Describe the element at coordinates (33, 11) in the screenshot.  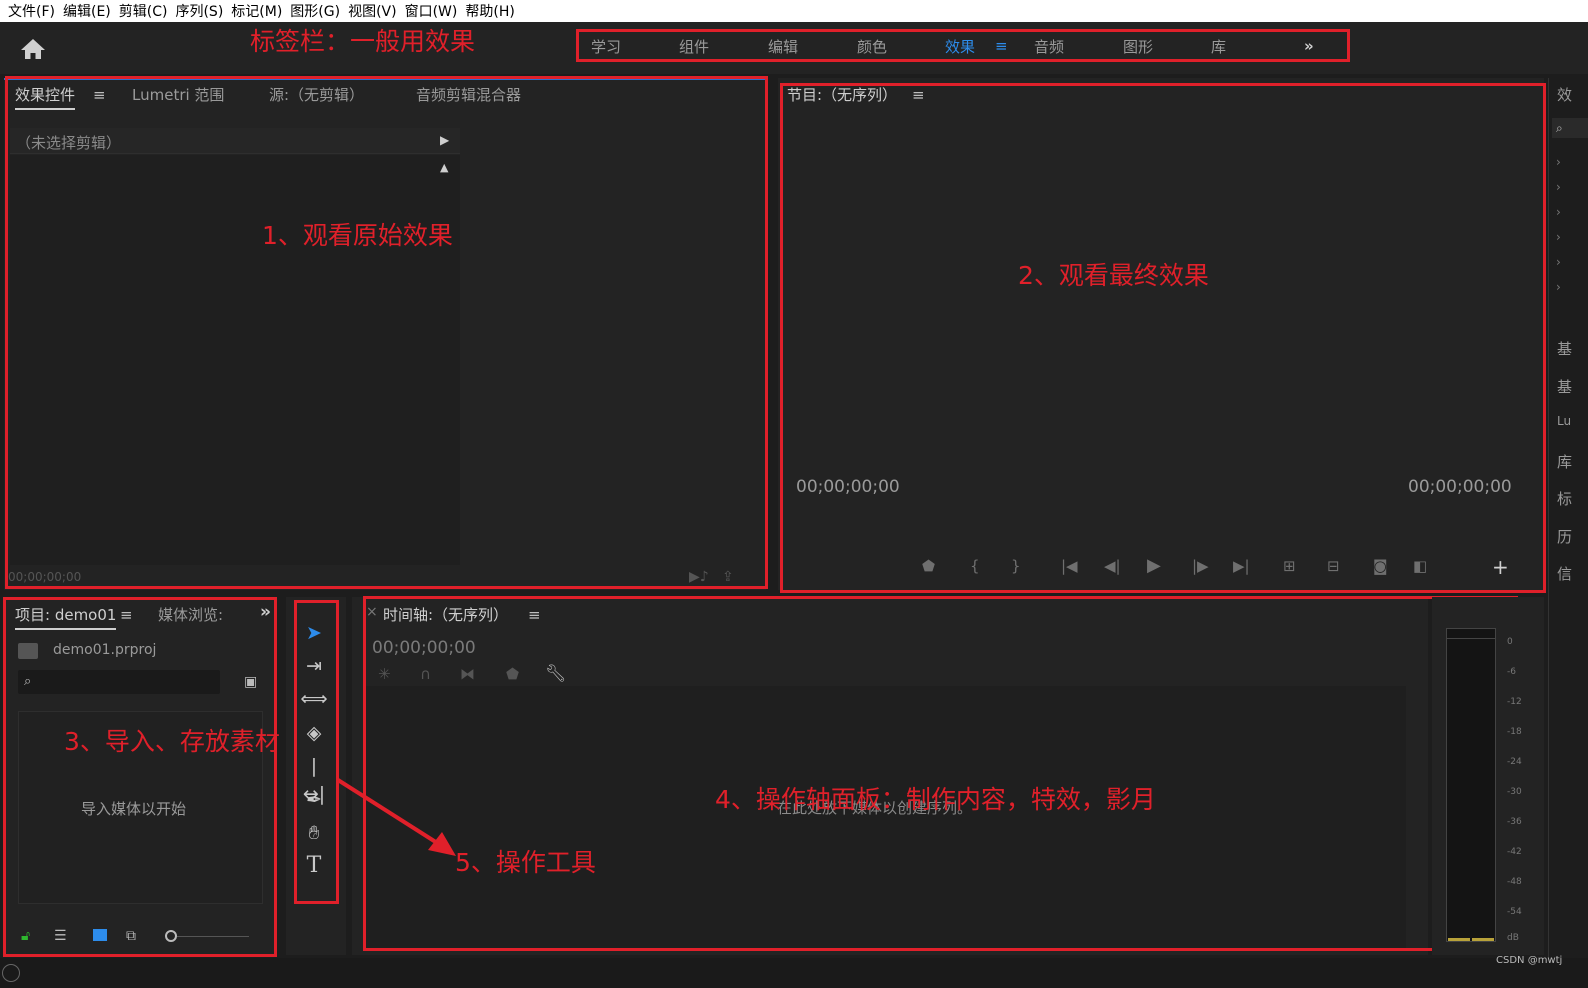
I see `menu-file: 文件(F)` at that location.